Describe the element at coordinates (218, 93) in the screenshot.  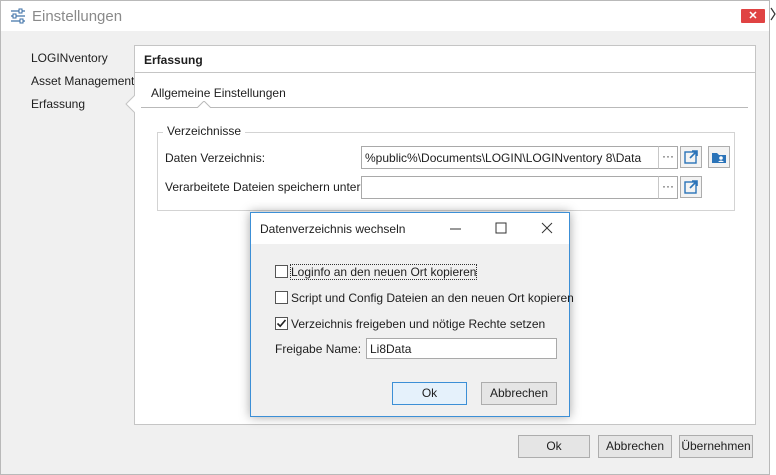
I see `tab-allgemeine-einstellungen: Allgemeine Einstellungen` at that location.